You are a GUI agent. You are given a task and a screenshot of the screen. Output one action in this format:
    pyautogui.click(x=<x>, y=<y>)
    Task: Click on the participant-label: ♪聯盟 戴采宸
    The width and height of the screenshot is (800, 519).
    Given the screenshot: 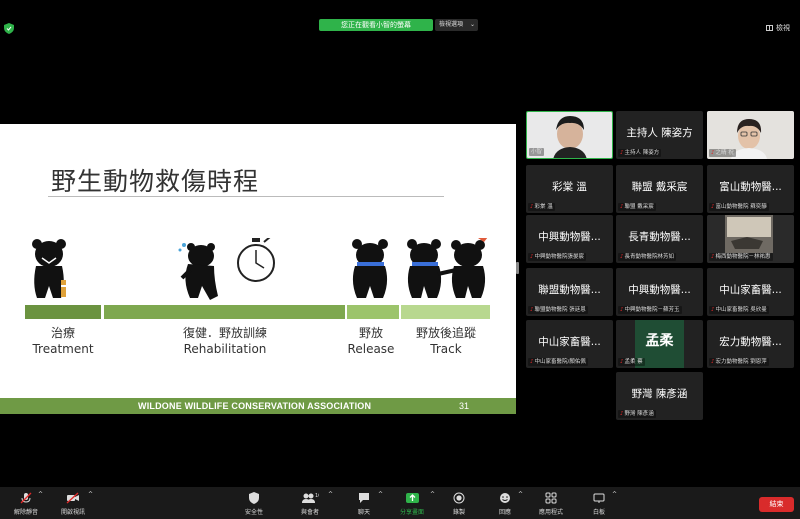 What is the action you would take?
    pyautogui.click(x=637, y=207)
    